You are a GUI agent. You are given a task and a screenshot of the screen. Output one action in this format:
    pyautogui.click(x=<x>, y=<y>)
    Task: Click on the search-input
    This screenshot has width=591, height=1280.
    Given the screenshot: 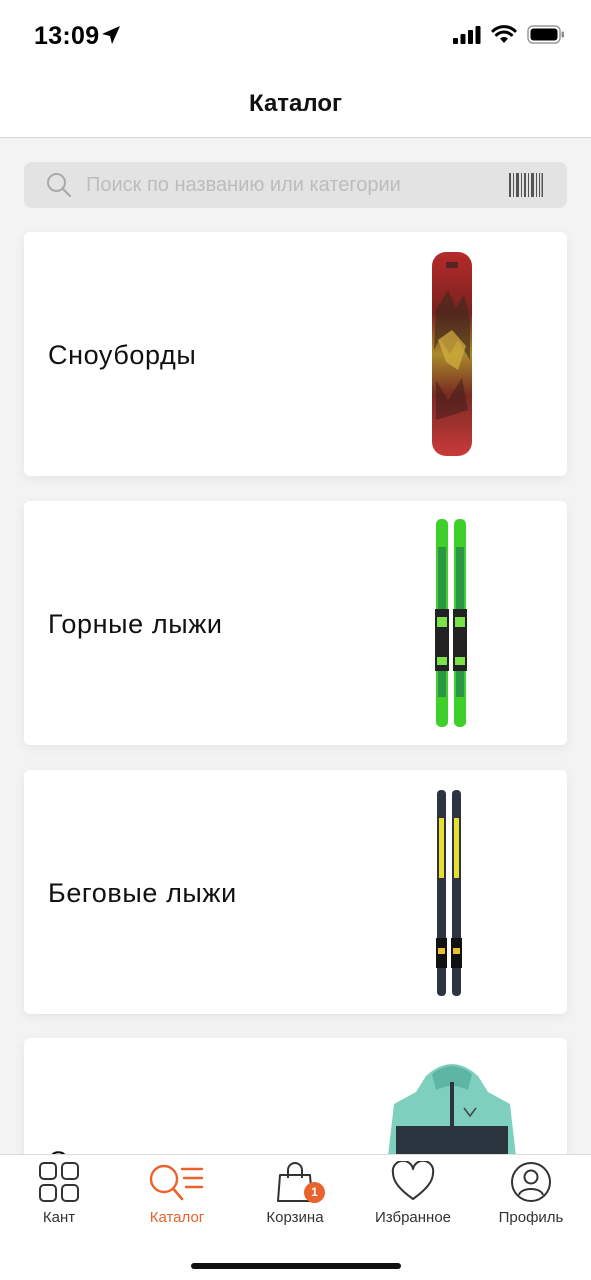 What is the action you would take?
    pyautogui.click(x=286, y=185)
    